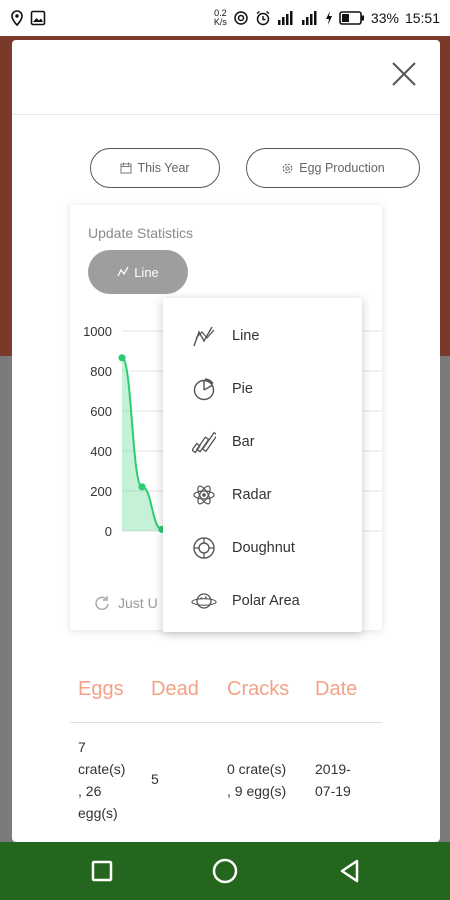 The height and width of the screenshot is (900, 450). What do you see at coordinates (342, 168) in the screenshot?
I see `metric-filter-label: Egg Production` at bounding box center [342, 168].